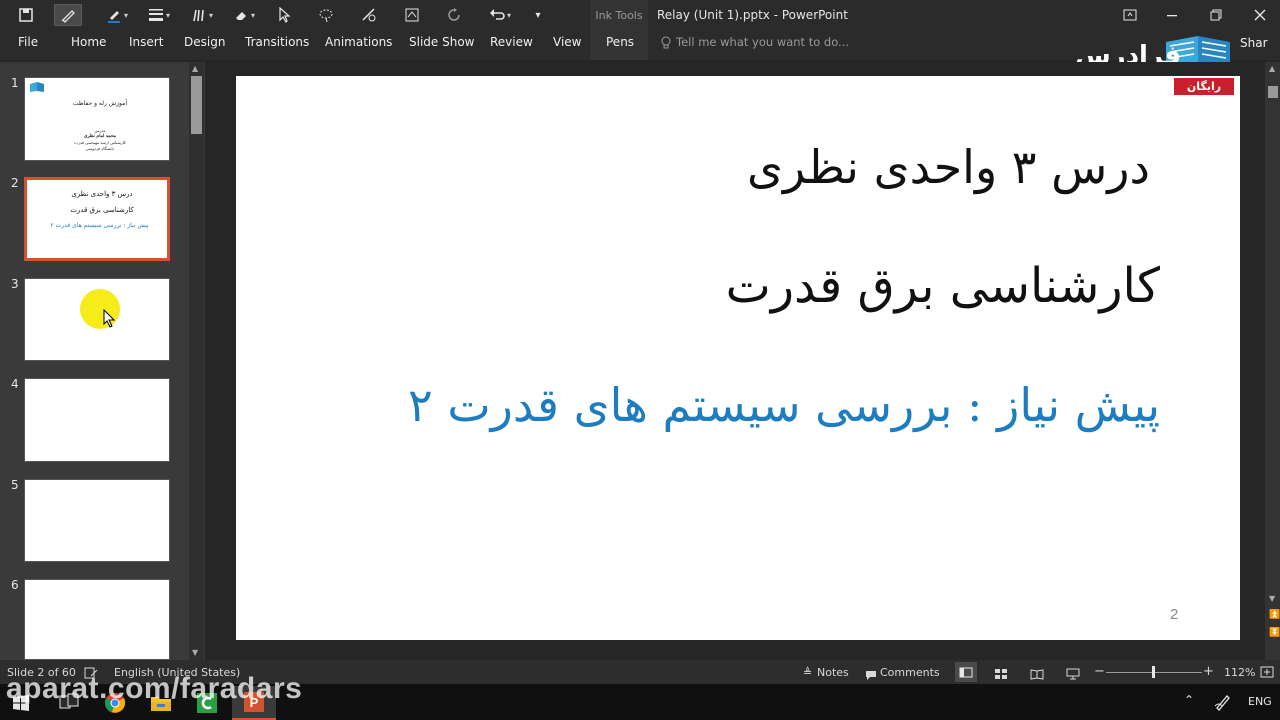 This screenshot has height=720, width=1280. Describe the element at coordinates (28, 42) in the screenshot. I see `tab-file: File` at that location.